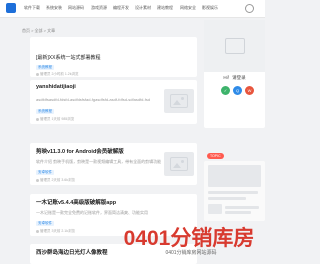 The width and height of the screenshot is (320, 264). What do you see at coordinates (234, 78) in the screenshot?
I see `login-prompt: Hi！请登录` at bounding box center [234, 78].